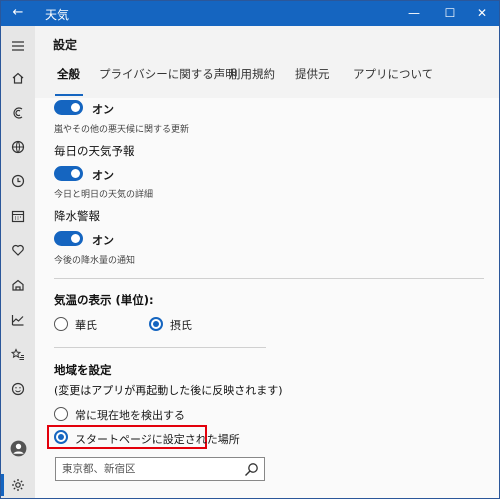 This screenshot has width=500, height=499. I want to click on daily-forecast-desc: 今日と明日の天気の詳細, so click(104, 195).